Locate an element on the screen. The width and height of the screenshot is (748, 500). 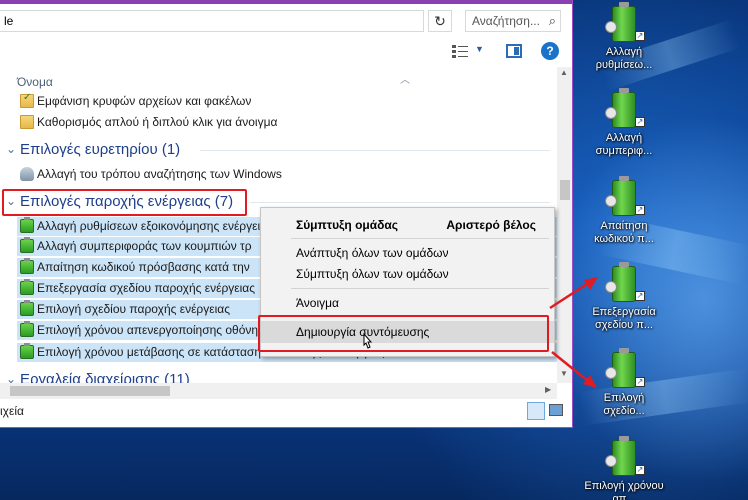
annotation-arrow-head is located at coordinates (590, 381).